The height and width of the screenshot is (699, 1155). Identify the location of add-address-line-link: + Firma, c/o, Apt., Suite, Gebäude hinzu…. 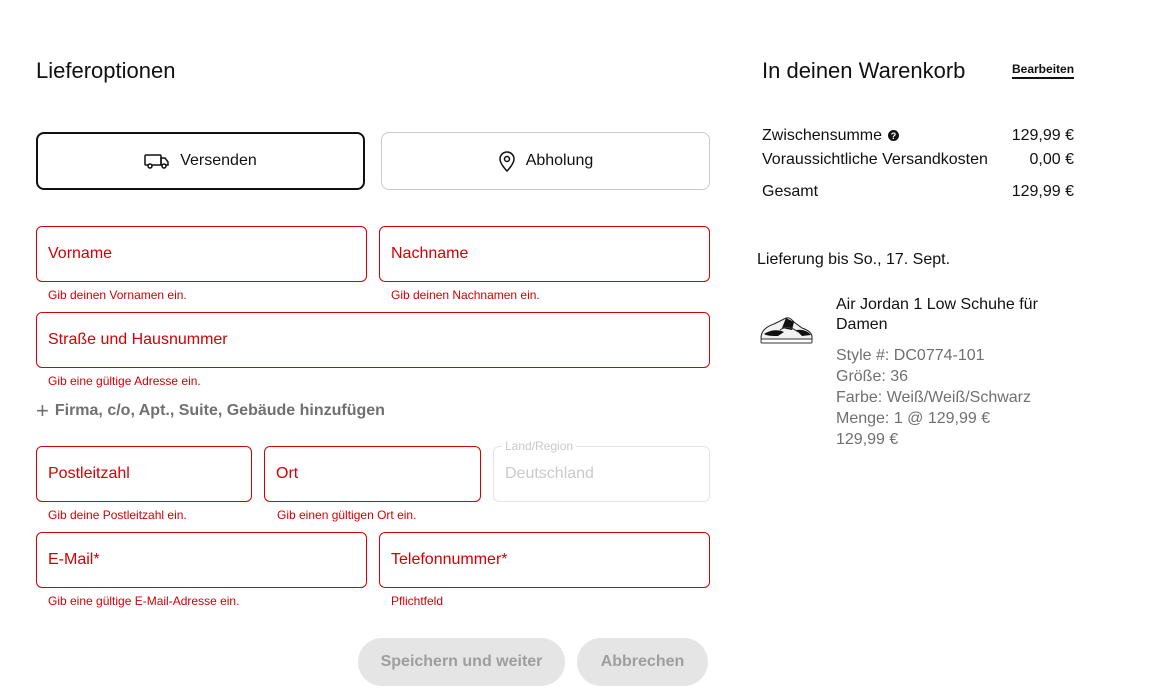
(210, 410).